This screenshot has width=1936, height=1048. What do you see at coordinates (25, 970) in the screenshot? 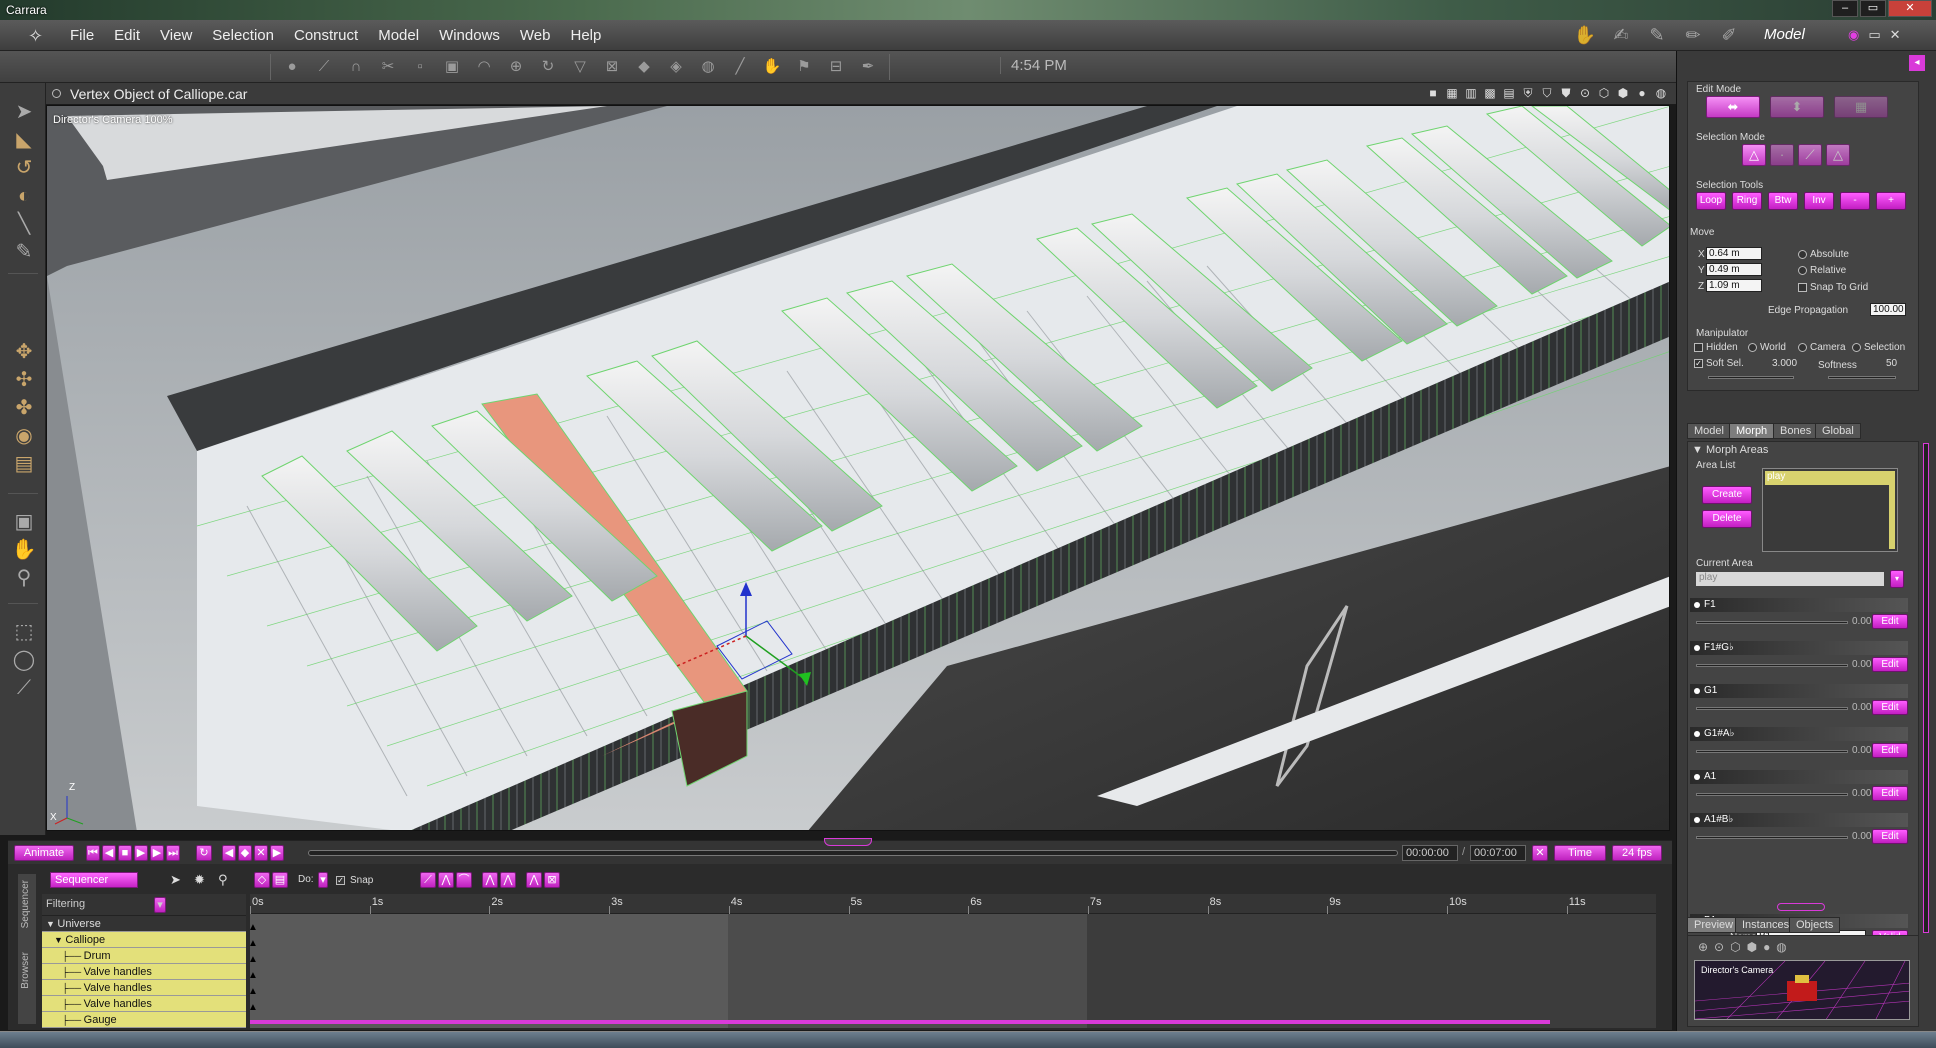
I see `browser-tab: Browser` at bounding box center [25, 970].